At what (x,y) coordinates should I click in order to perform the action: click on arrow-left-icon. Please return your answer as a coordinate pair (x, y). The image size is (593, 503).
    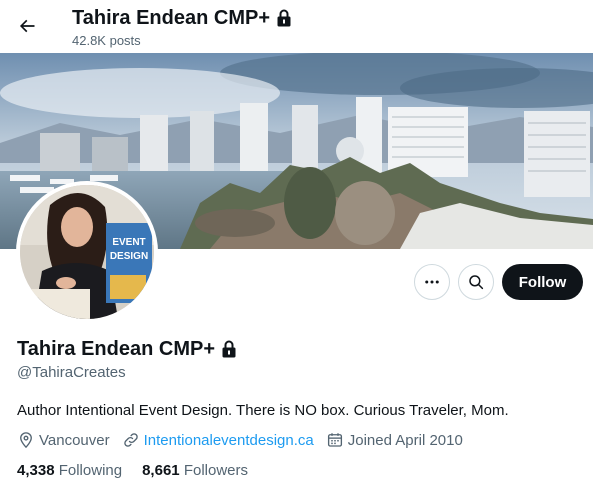
    Looking at the image, I should click on (27, 26).